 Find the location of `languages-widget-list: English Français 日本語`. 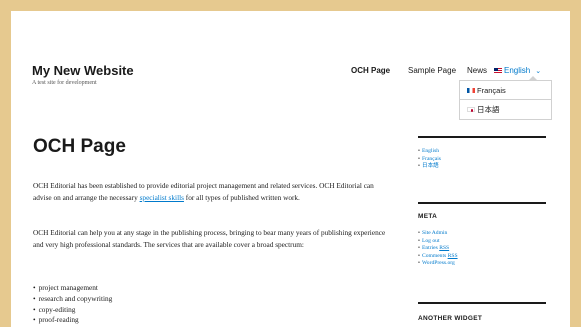

languages-widget-list: English Français 日本語 is located at coordinates (429, 159).